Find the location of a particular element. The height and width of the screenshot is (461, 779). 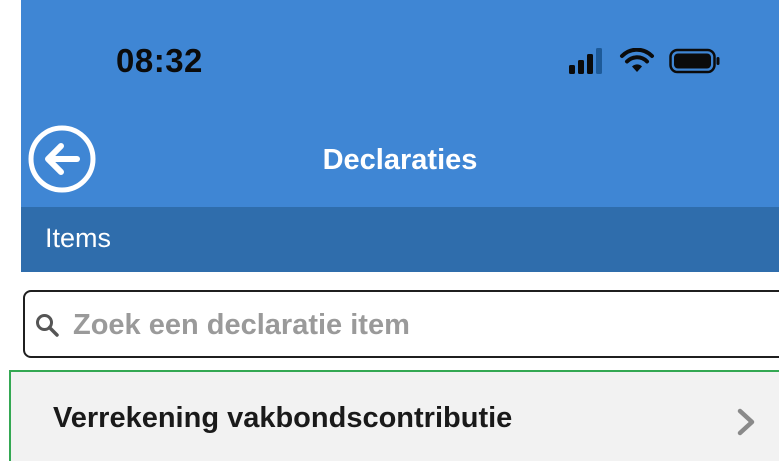

battery-icon is located at coordinates (694, 61).